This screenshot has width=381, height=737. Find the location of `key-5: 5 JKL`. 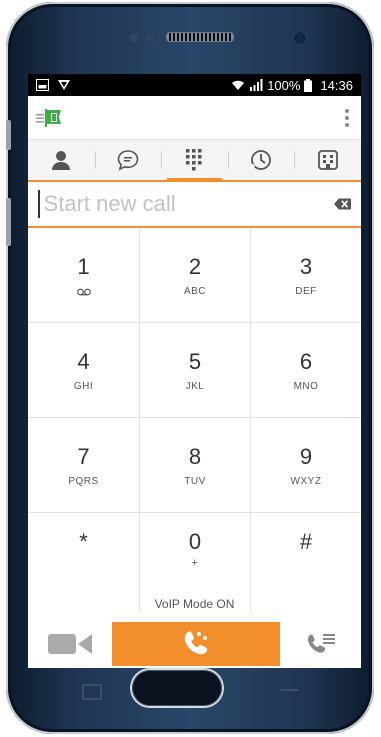

key-5: 5 JKL is located at coordinates (195, 370).